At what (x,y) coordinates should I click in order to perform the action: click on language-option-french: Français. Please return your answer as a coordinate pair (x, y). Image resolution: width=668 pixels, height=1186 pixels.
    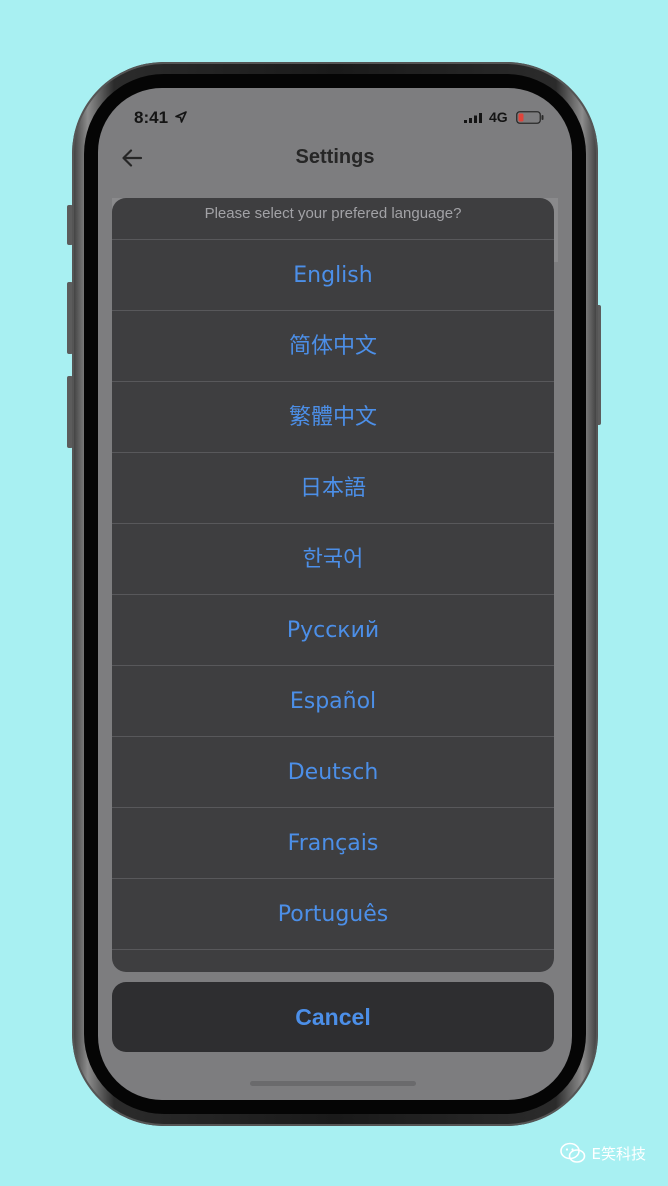
    Looking at the image, I should click on (333, 843).